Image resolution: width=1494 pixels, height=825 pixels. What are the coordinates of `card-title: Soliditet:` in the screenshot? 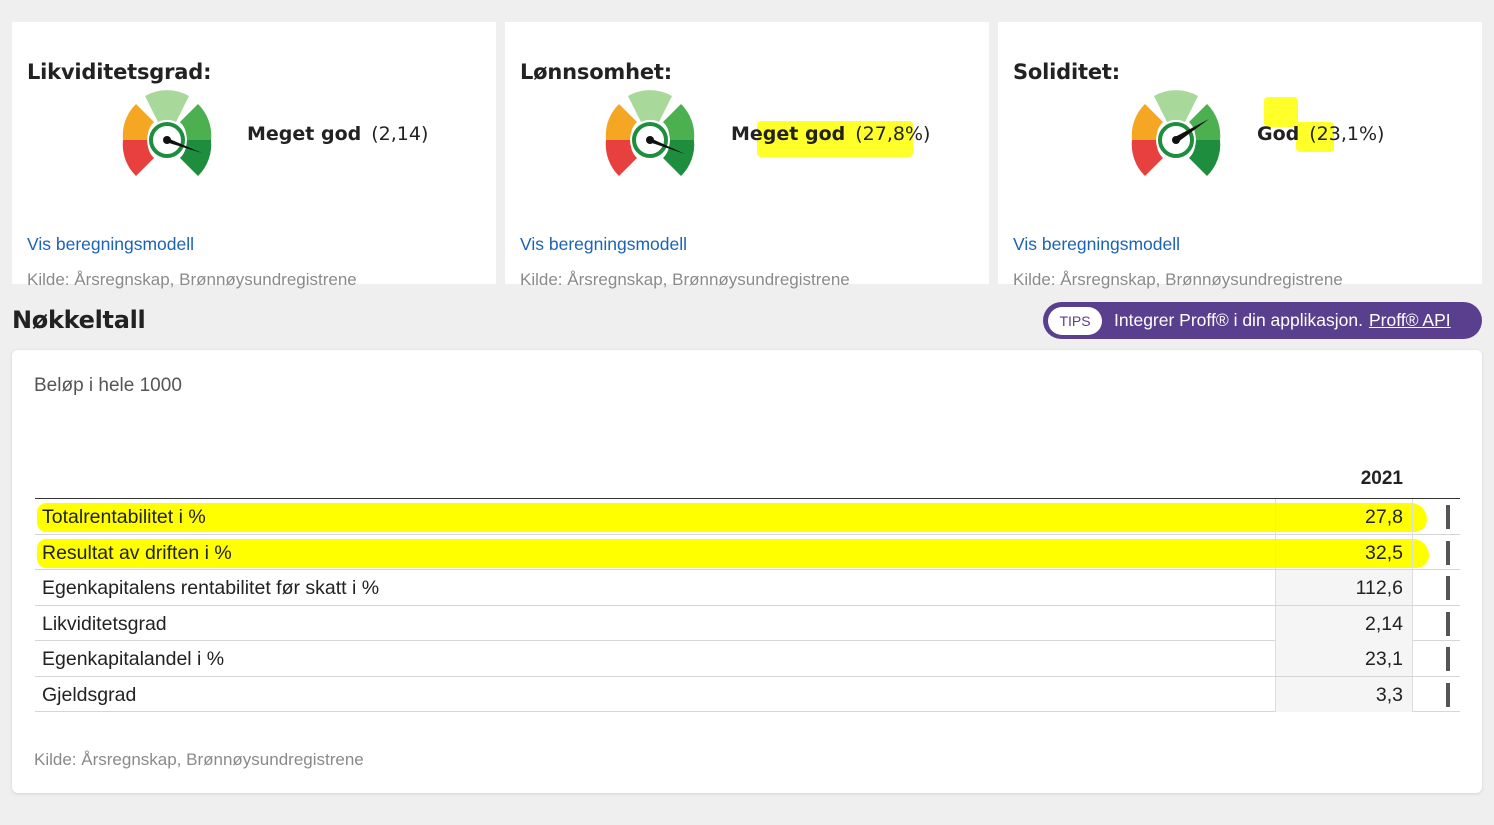 It's located at (1066, 72).